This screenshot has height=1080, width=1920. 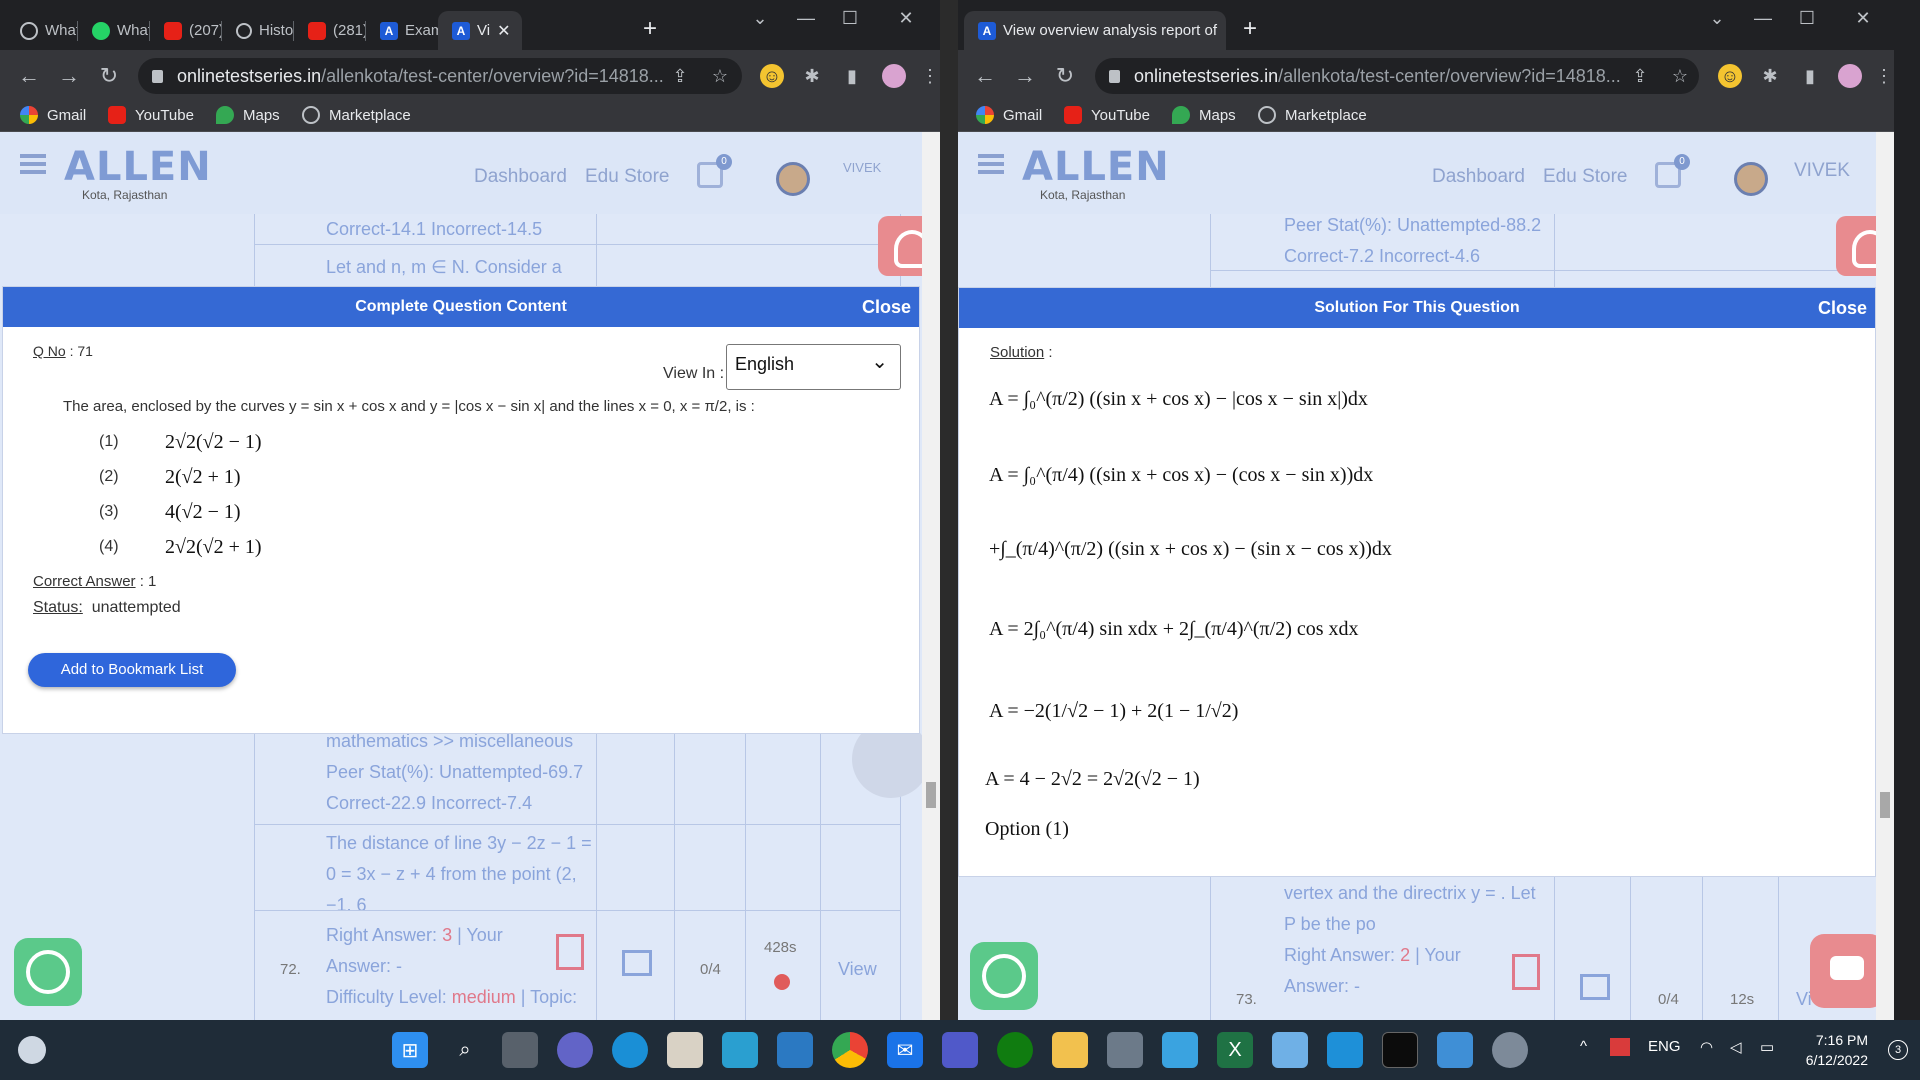 I want to click on tray-chevron-icon: ^, so click(x=1583, y=1046).